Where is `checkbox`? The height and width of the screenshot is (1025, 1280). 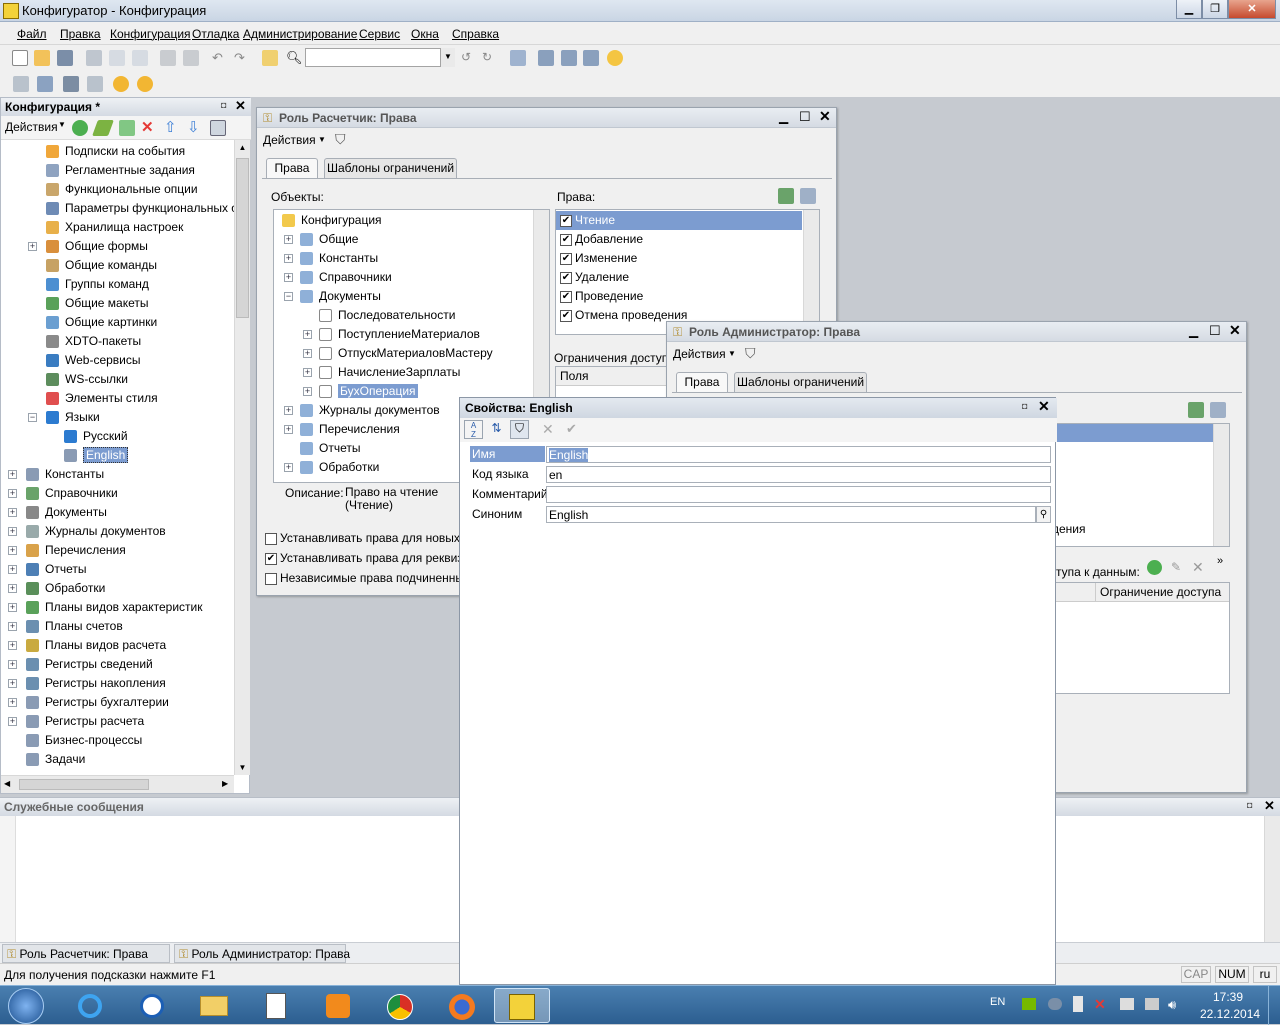 checkbox is located at coordinates (271, 578).